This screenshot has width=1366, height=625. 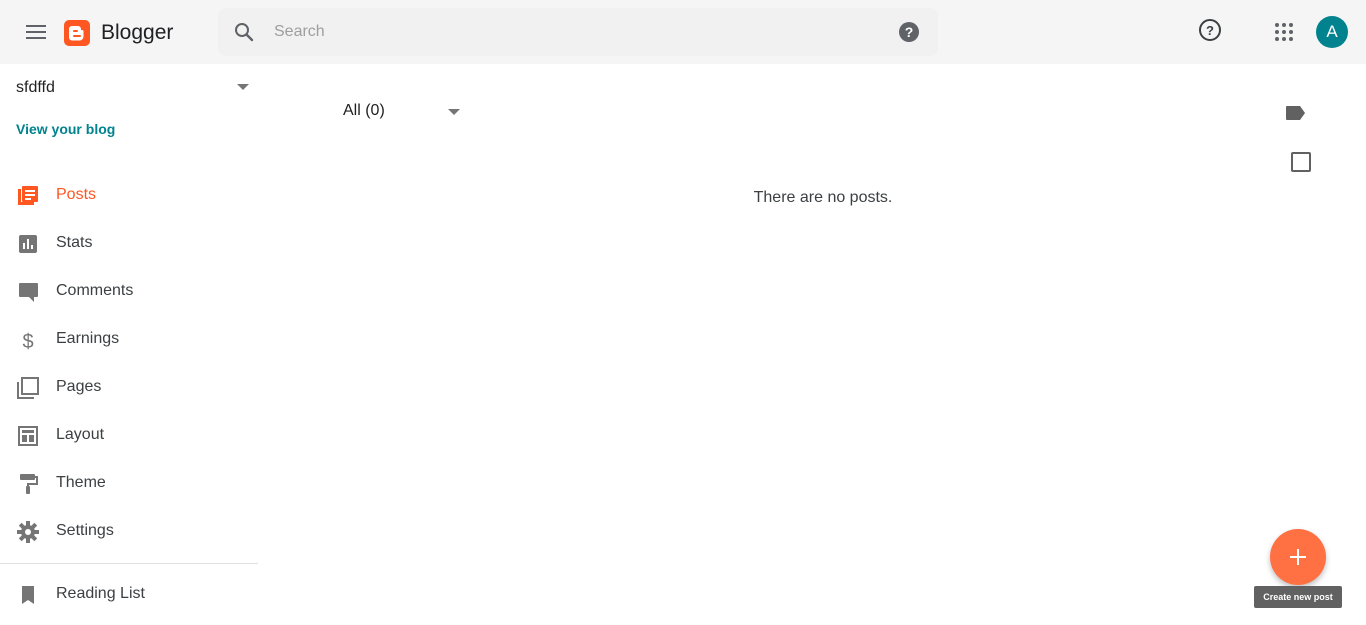 I want to click on empty-posts-message: There are no posts., so click(x=823, y=197).